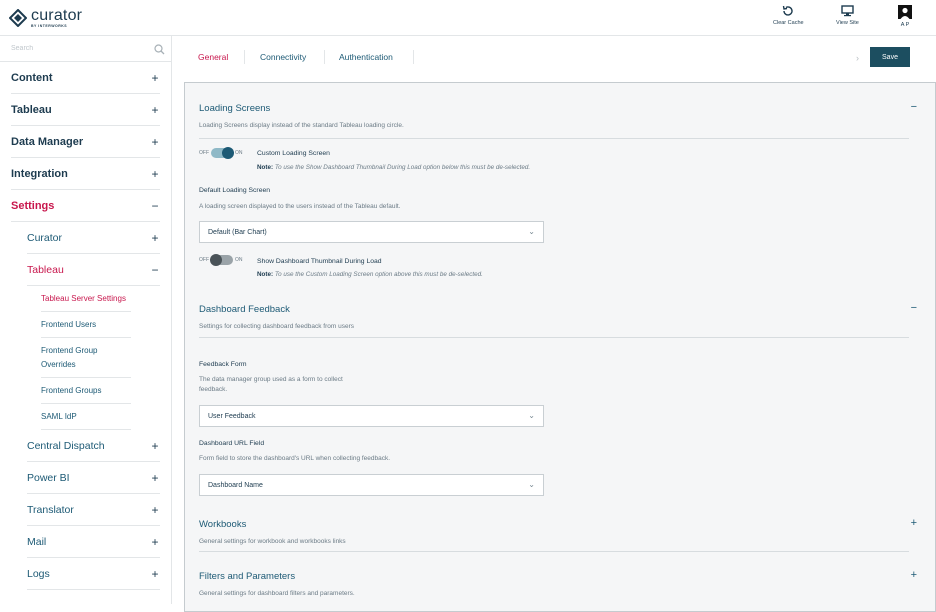 The width and height of the screenshot is (936, 612). What do you see at coordinates (265, 167) in the screenshot?
I see `note-prefix: Note:` at bounding box center [265, 167].